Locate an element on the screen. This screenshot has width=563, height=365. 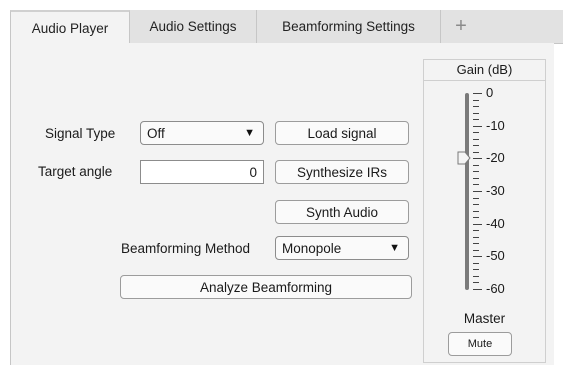
gain-slider-track is located at coordinates (467, 191).